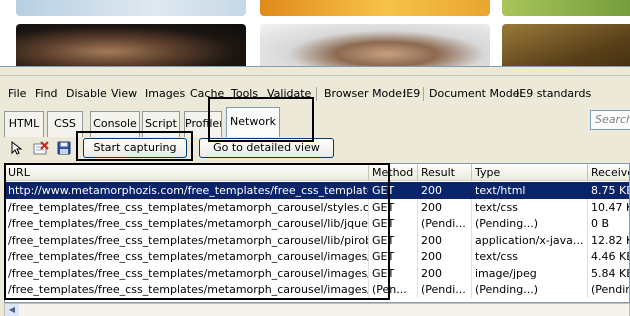 Image resolution: width=630 pixels, height=316 pixels. I want to click on type-cell: text/html, so click(530, 190).